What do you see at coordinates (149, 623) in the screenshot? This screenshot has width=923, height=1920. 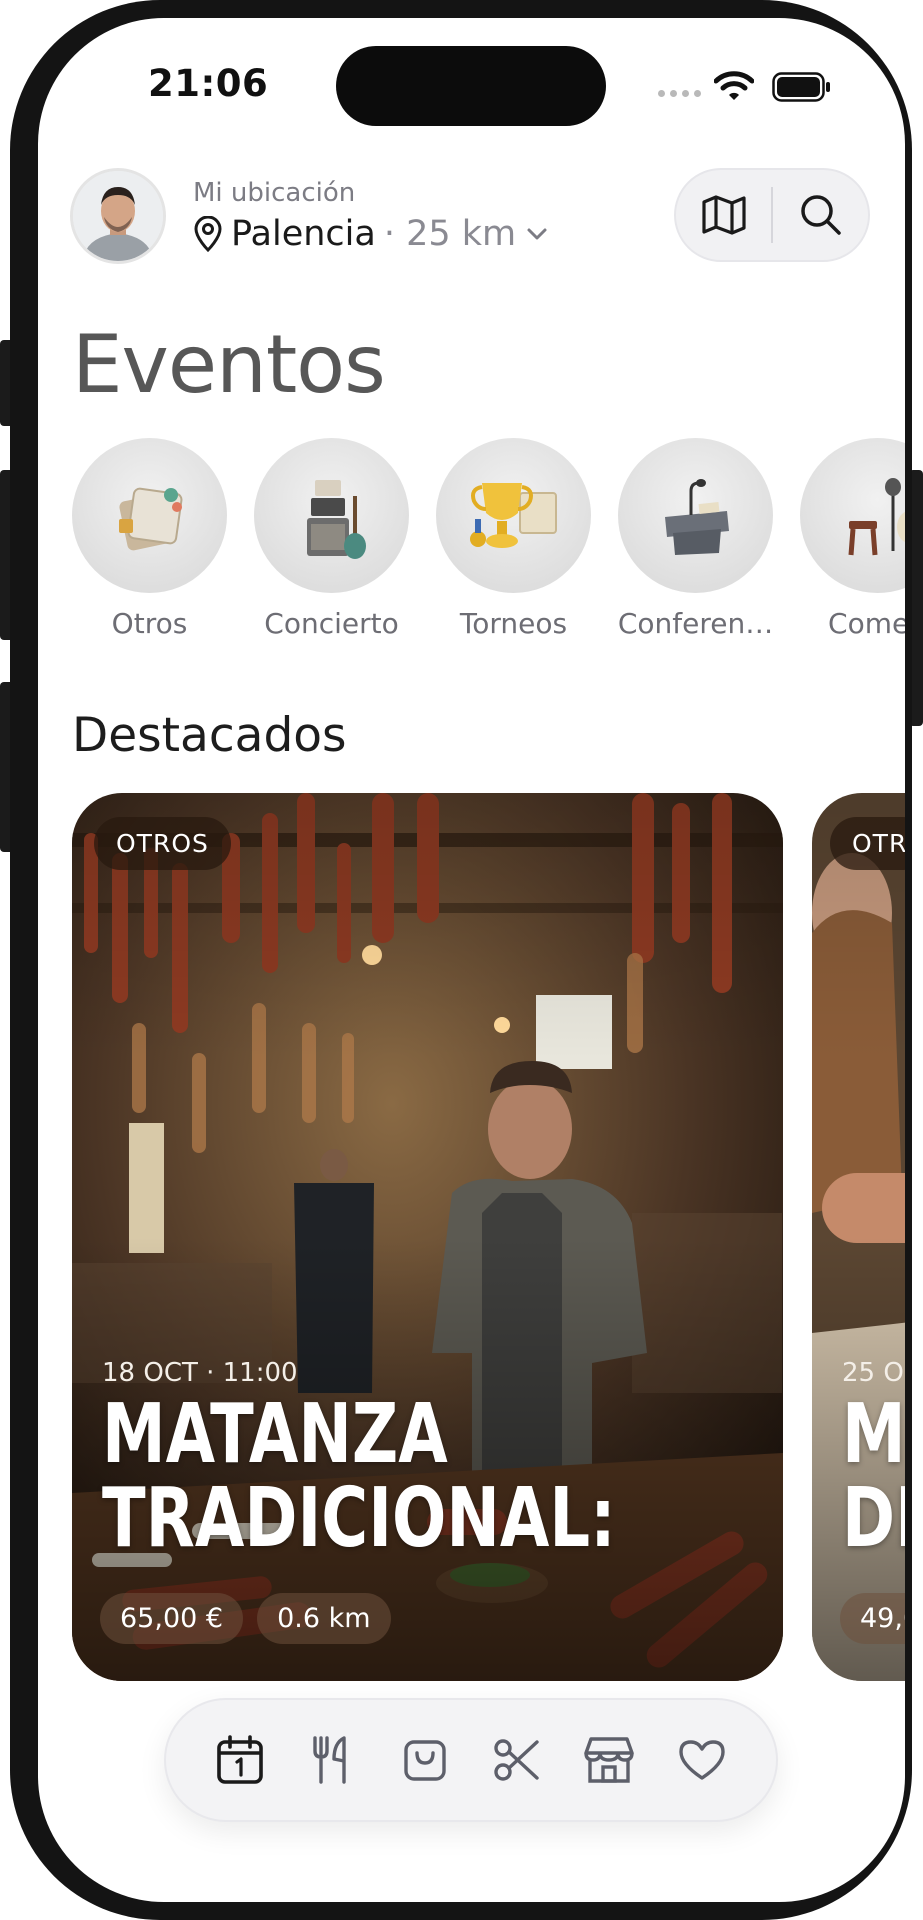 I see `category-label: Otros` at bounding box center [149, 623].